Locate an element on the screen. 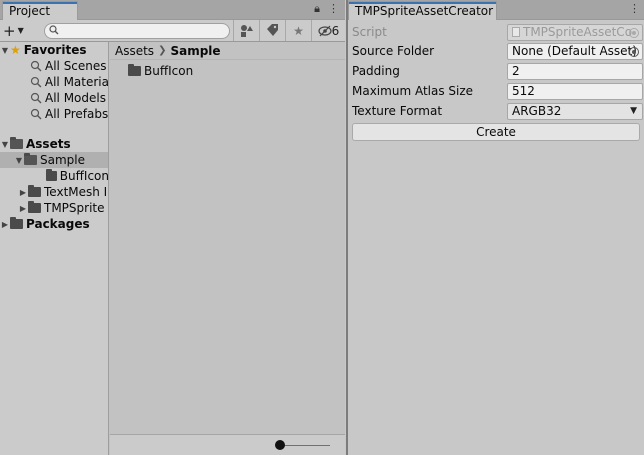 This screenshot has height=455, width=644. inspector-tab-bar: TMPSpriteAssetCreator ⋮ is located at coordinates (496, 10).